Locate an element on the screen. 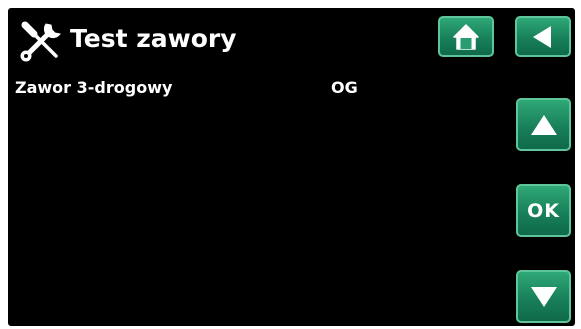  up-button is located at coordinates (543, 124).